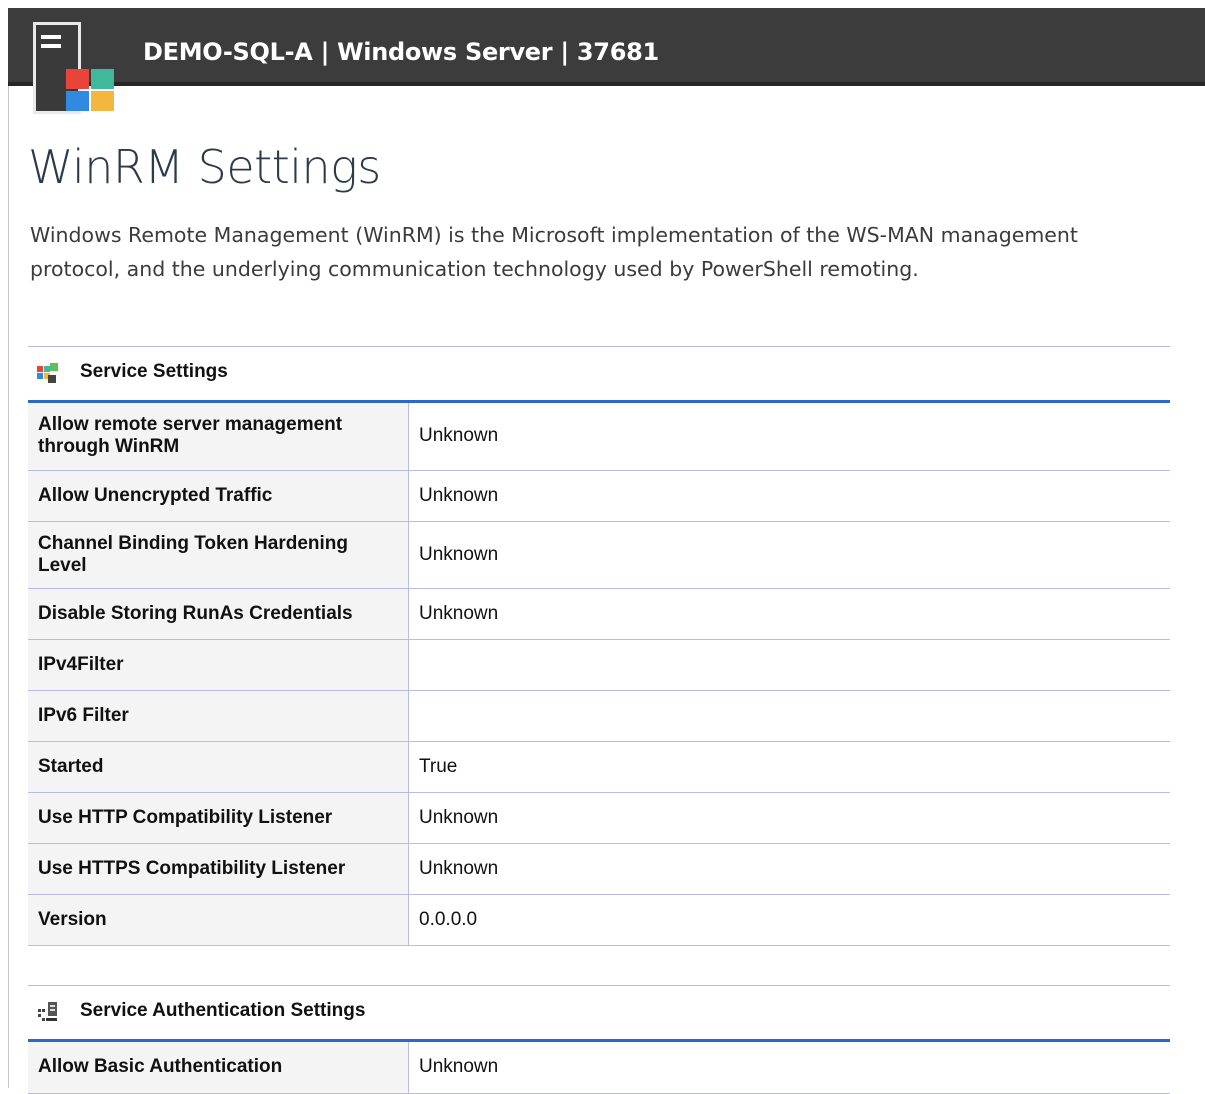 The width and height of the screenshot is (1205, 1094). I want to click on row-label: Allow Unencrypted Traffic, so click(218, 496).